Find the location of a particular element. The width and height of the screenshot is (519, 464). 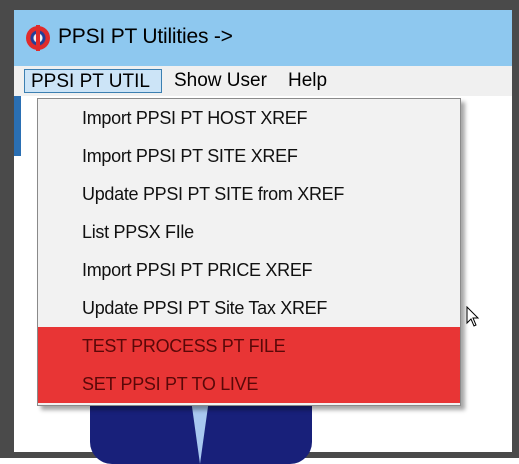

menu-bar: PPSI PT UTIL Show User Help is located at coordinates (263, 81).